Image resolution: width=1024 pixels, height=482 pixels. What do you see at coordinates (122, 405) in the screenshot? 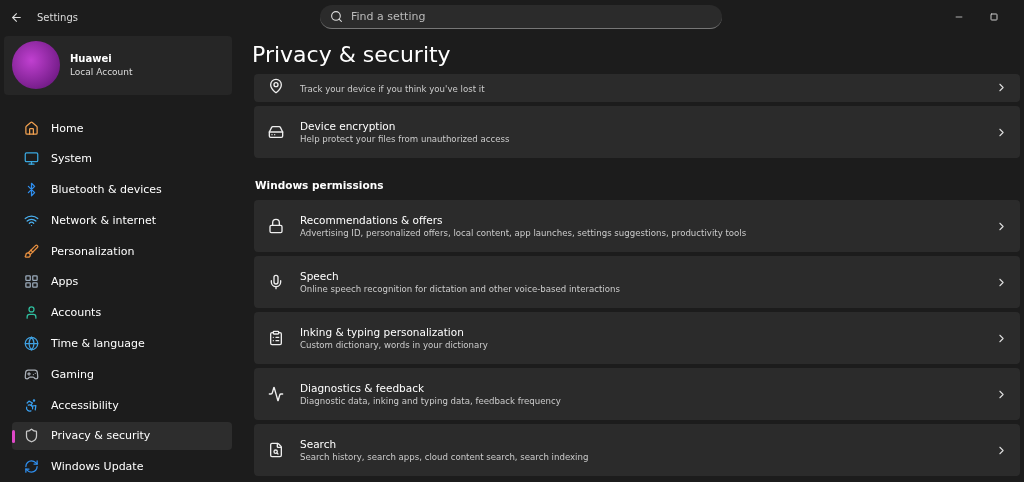
I see `sidebar-item: Accessibility` at bounding box center [122, 405].